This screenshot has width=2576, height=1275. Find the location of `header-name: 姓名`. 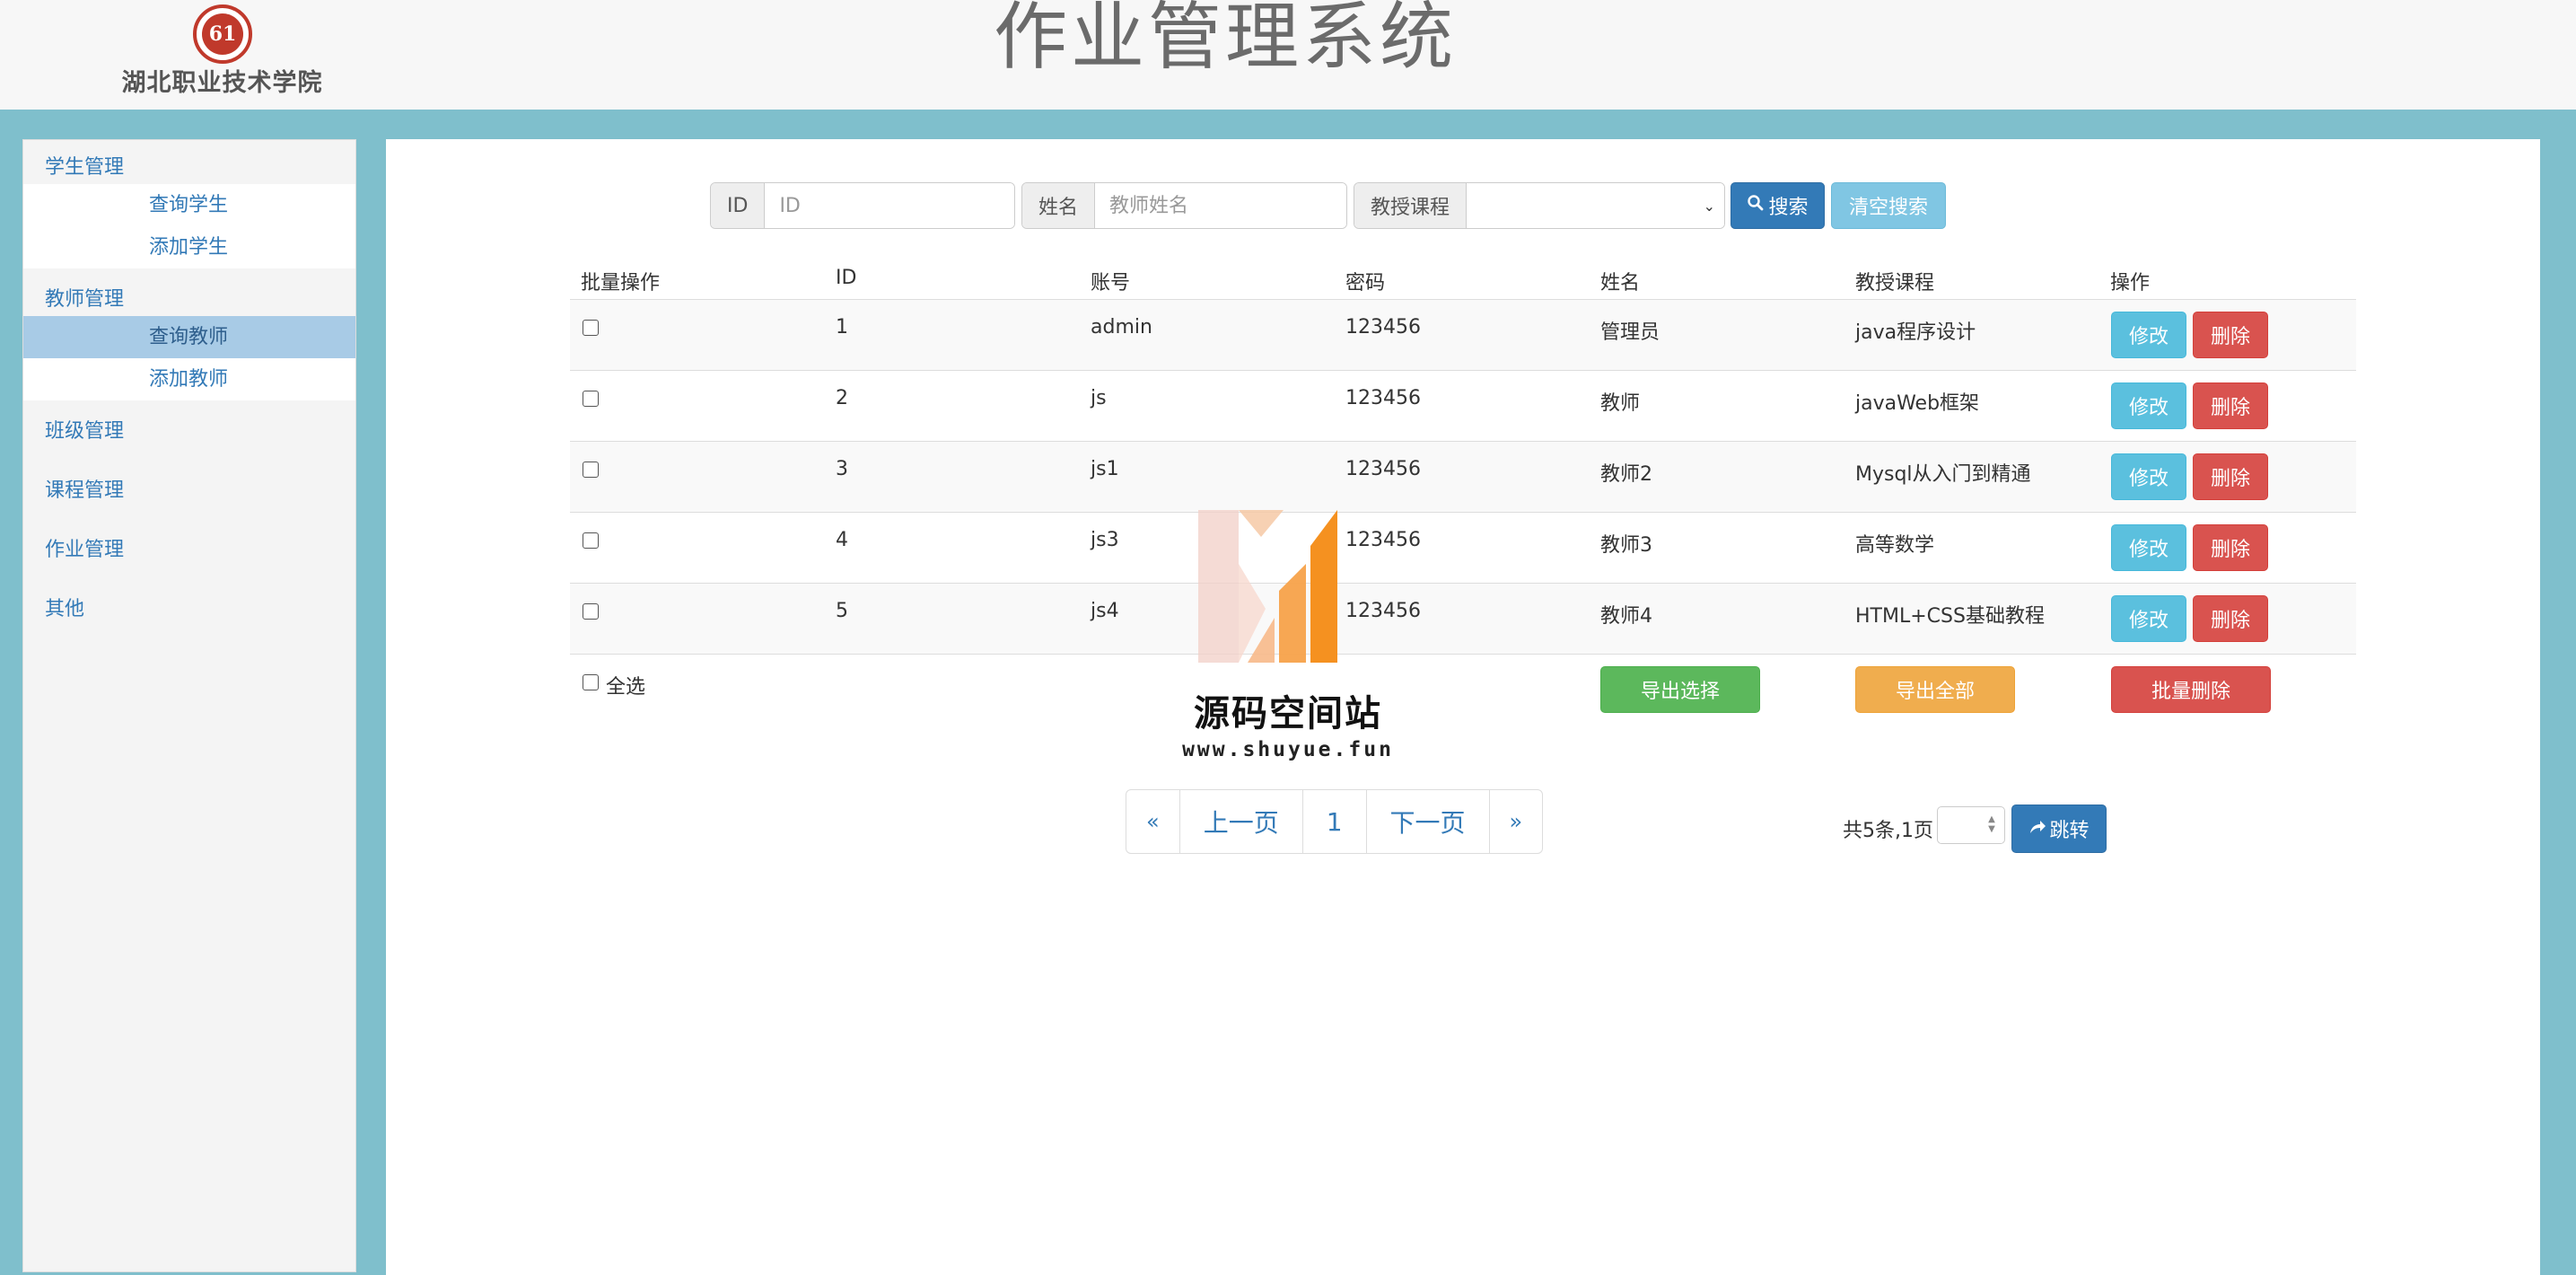

header-name: 姓名 is located at coordinates (1620, 283).